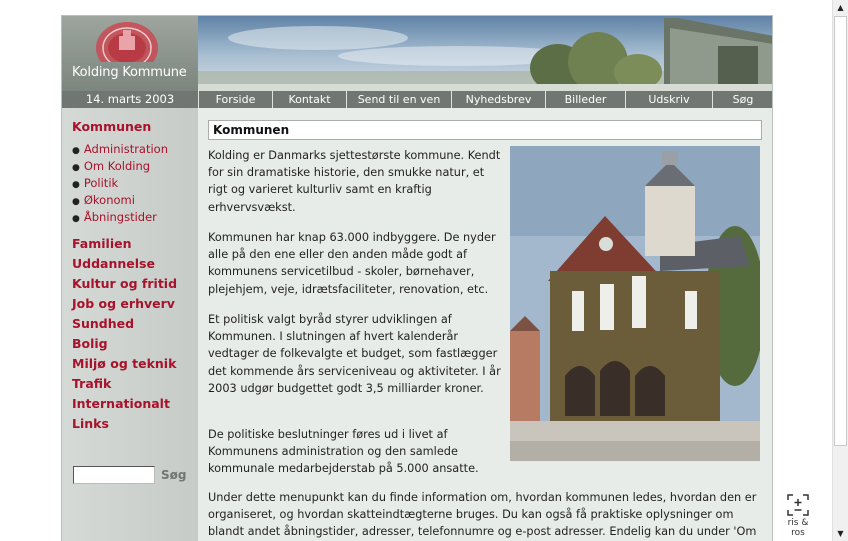  I want to click on ris-og-ros-button: ris & ros, so click(798, 515).